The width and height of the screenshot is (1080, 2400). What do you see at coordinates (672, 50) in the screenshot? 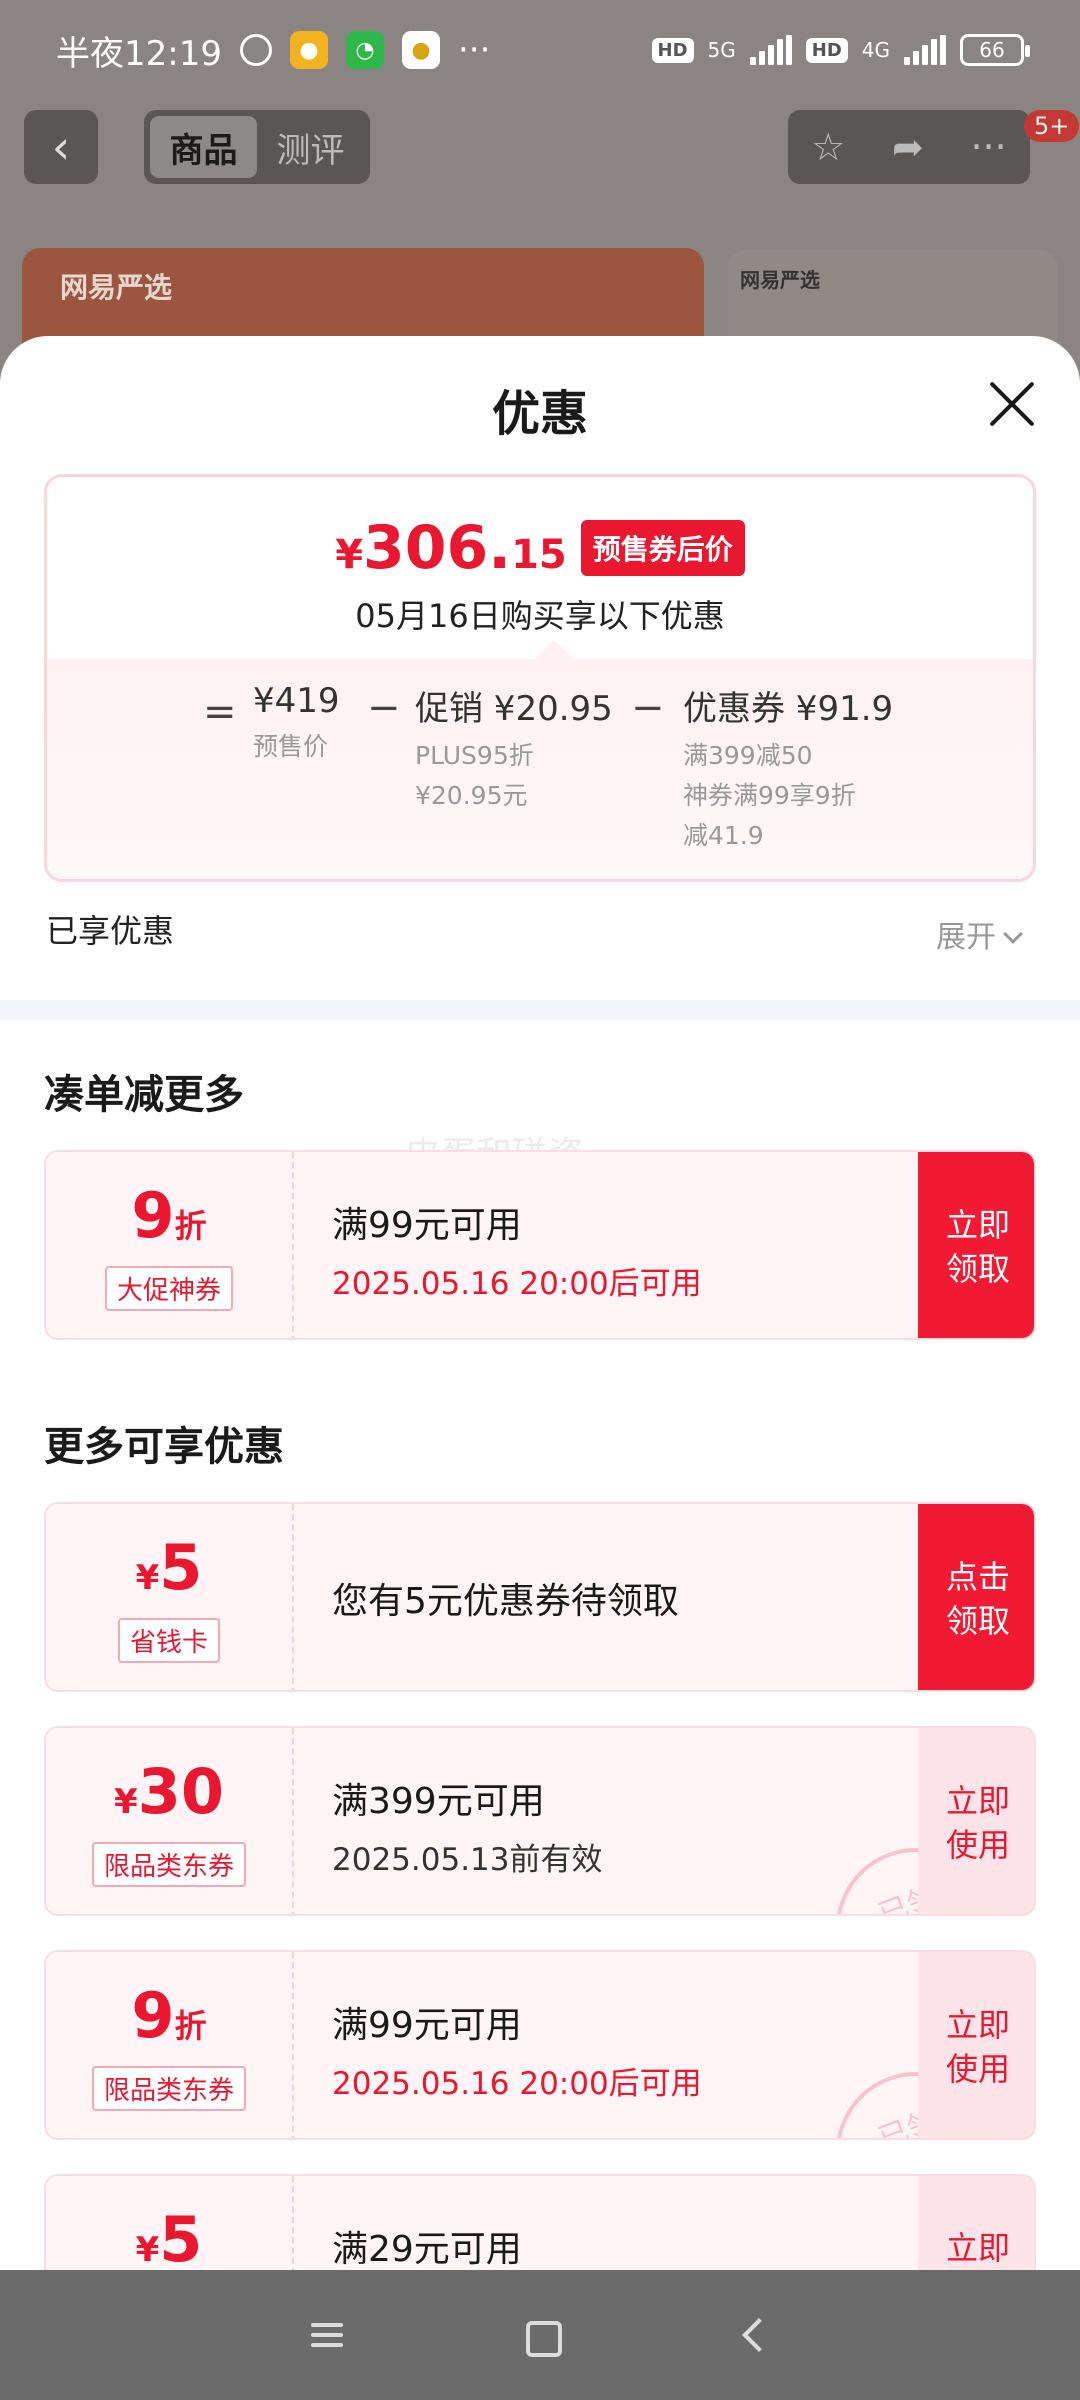
I see `hd-badge: HD` at bounding box center [672, 50].